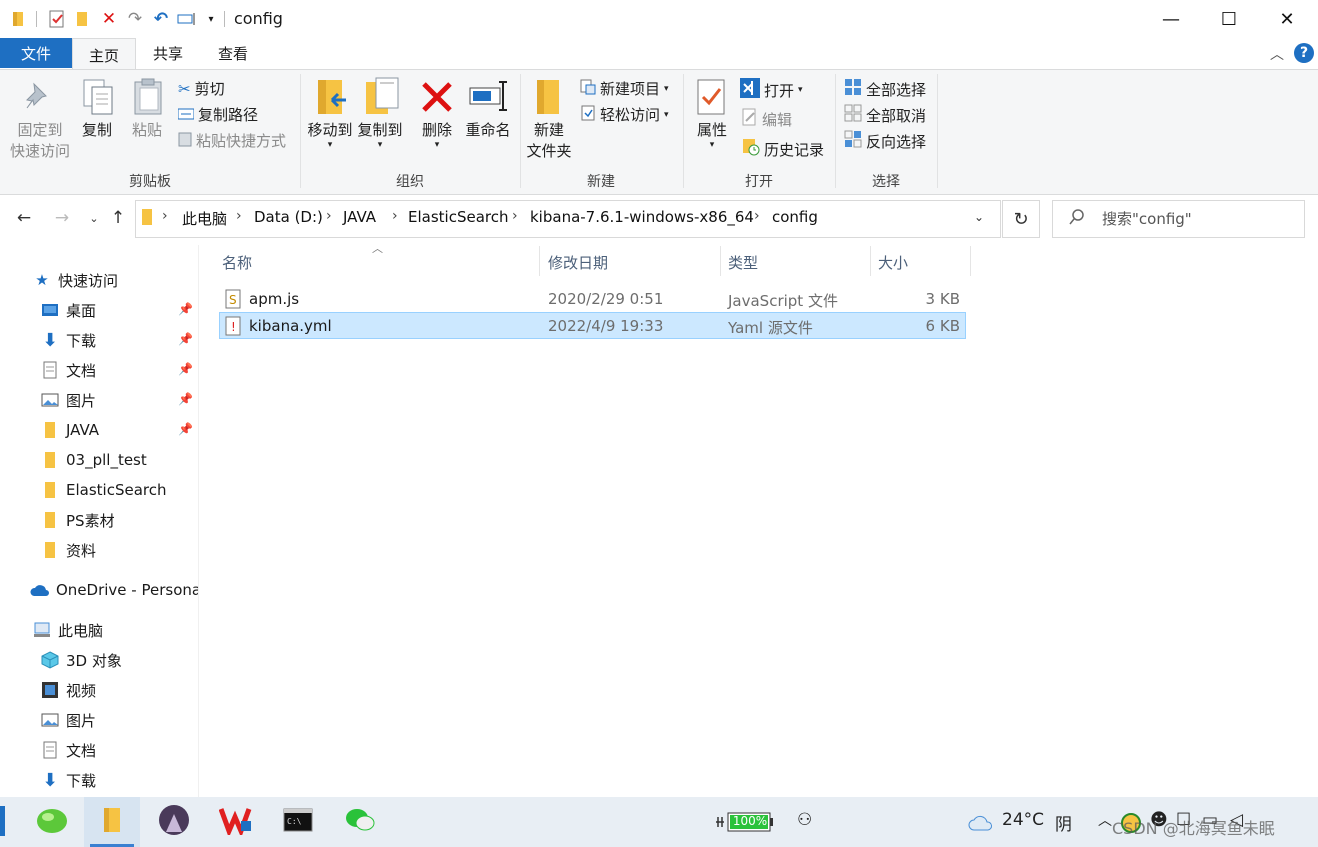 This screenshot has width=1318, height=847. Describe the element at coordinates (104, 54) in the screenshot. I see `tab-home: 主页` at that location.